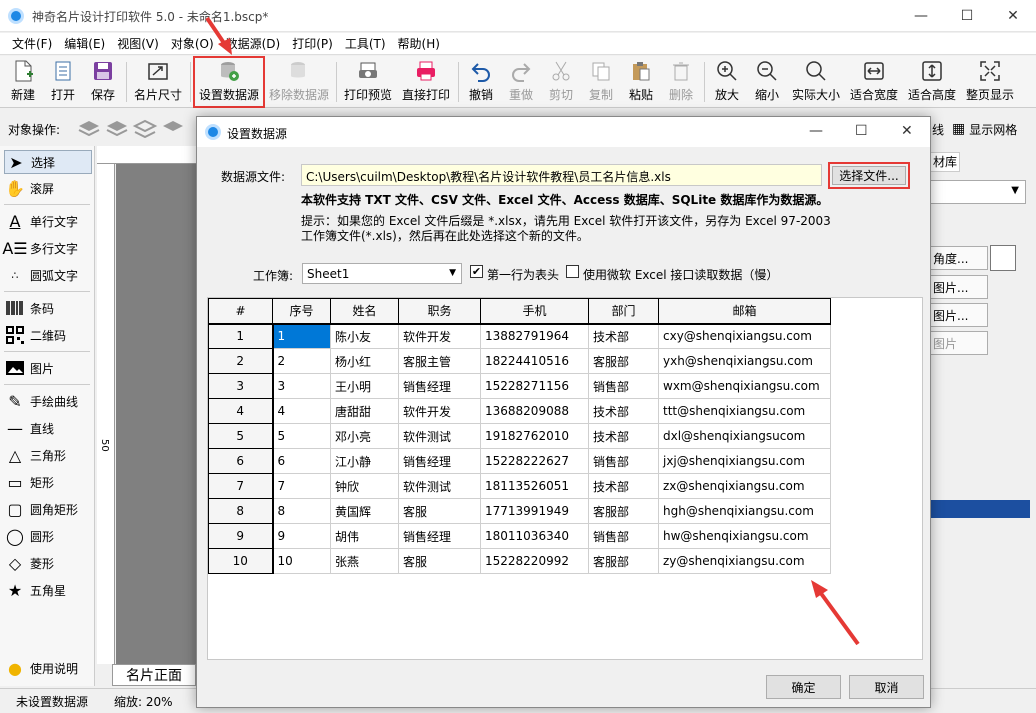 This screenshot has width=1036, height=713. Describe the element at coordinates (154, 675) in the screenshot. I see `tab-card-front: 名片正面` at that location.